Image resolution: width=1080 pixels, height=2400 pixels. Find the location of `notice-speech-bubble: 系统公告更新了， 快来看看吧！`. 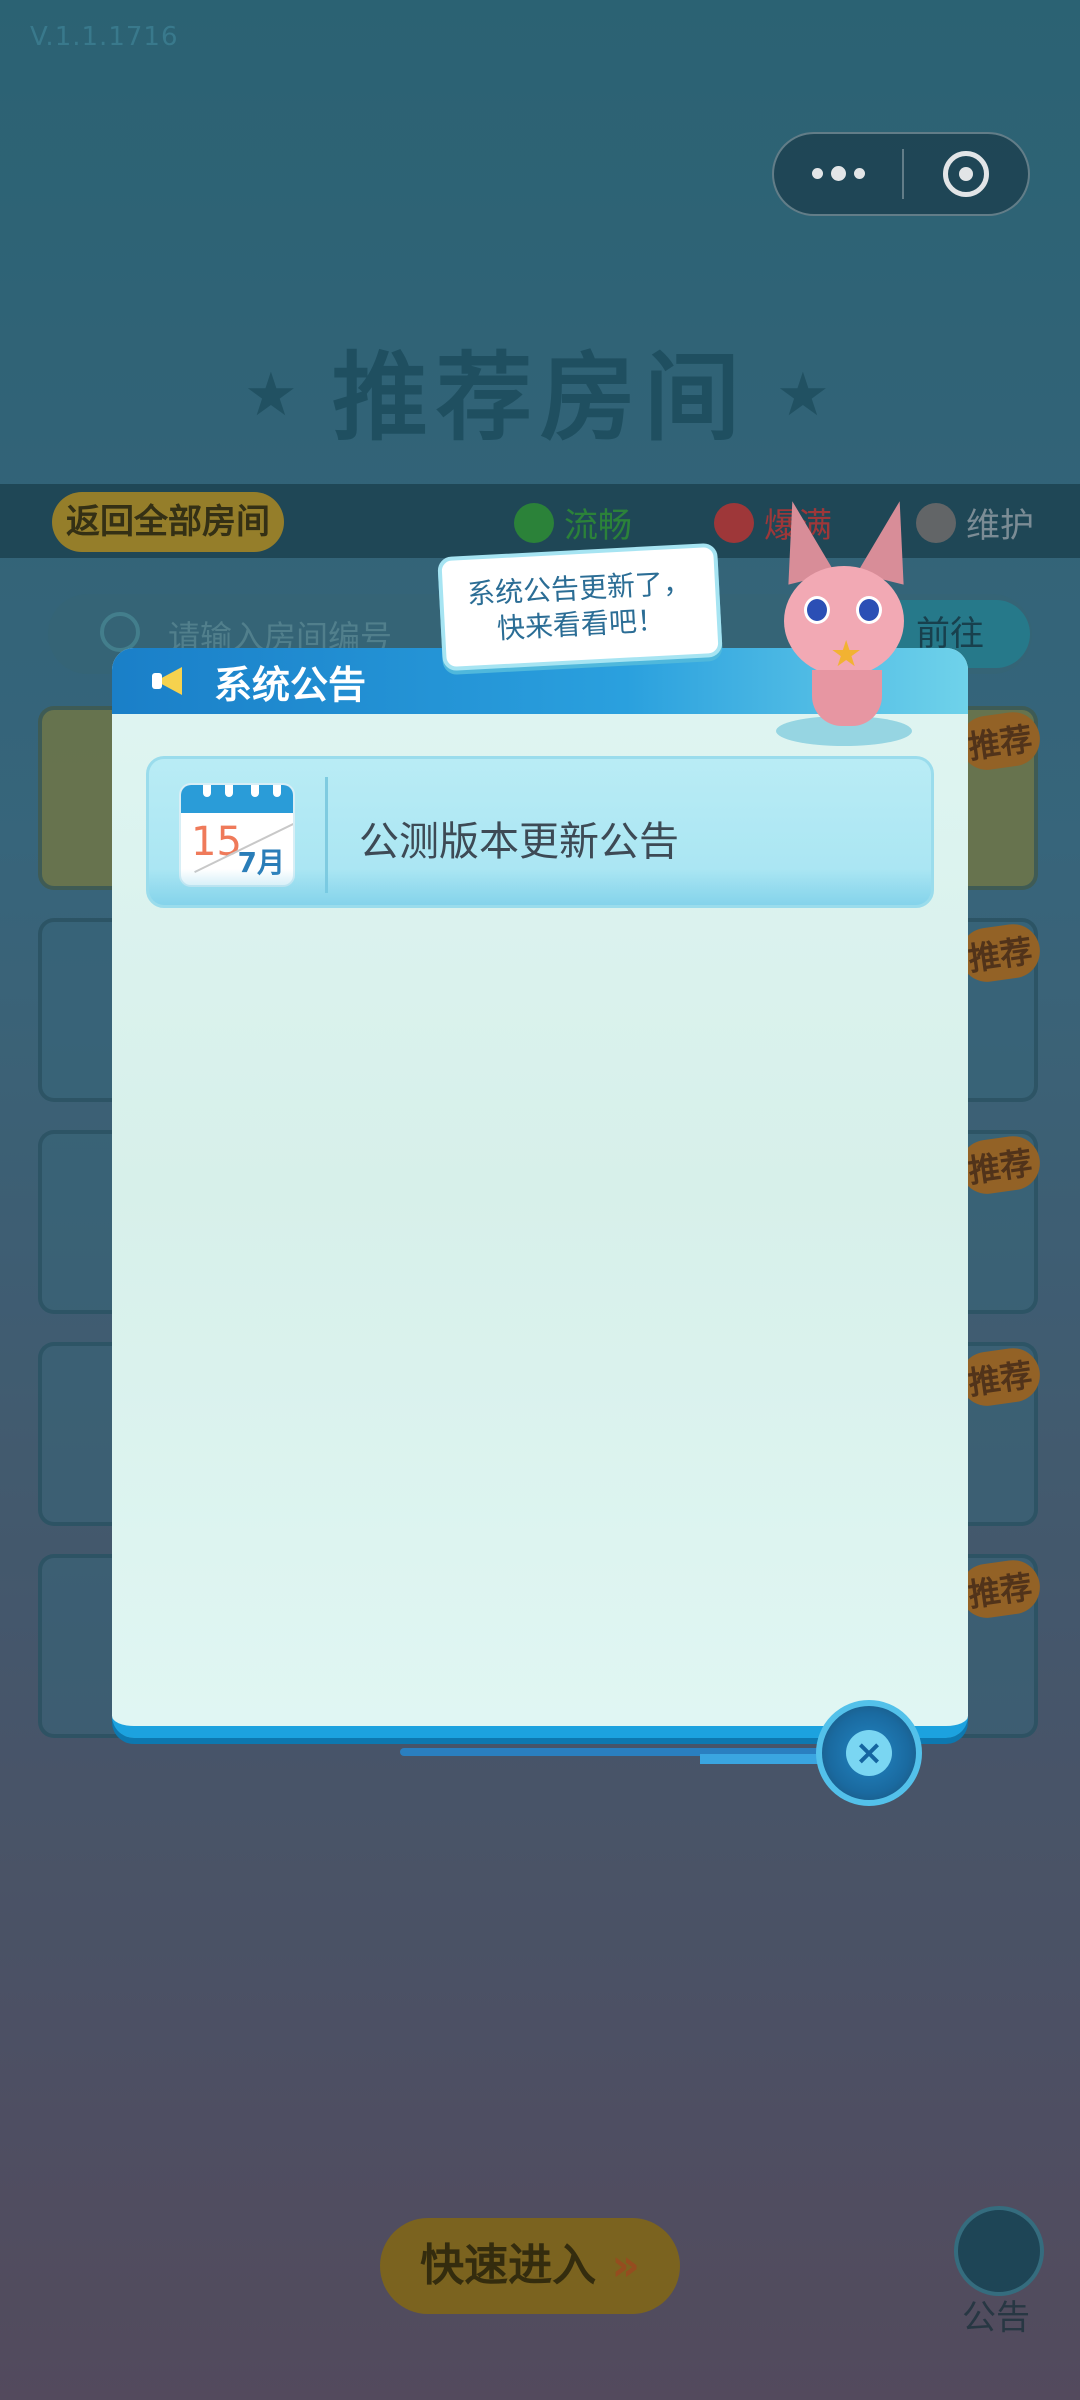

notice-speech-bubble: 系统公告更新了， 快来看看吧！ is located at coordinates (580, 607).